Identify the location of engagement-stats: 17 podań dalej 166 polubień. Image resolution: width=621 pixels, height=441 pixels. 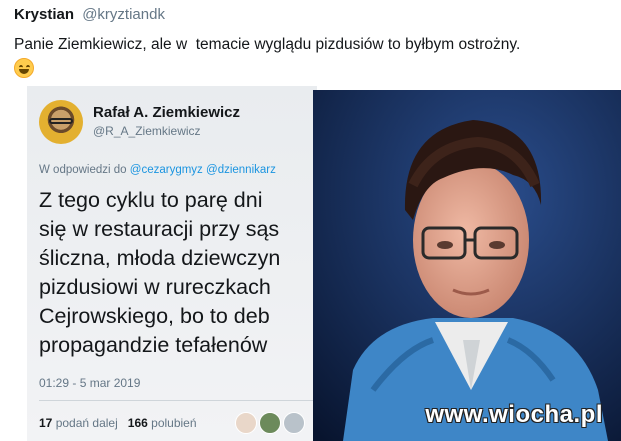
(118, 423).